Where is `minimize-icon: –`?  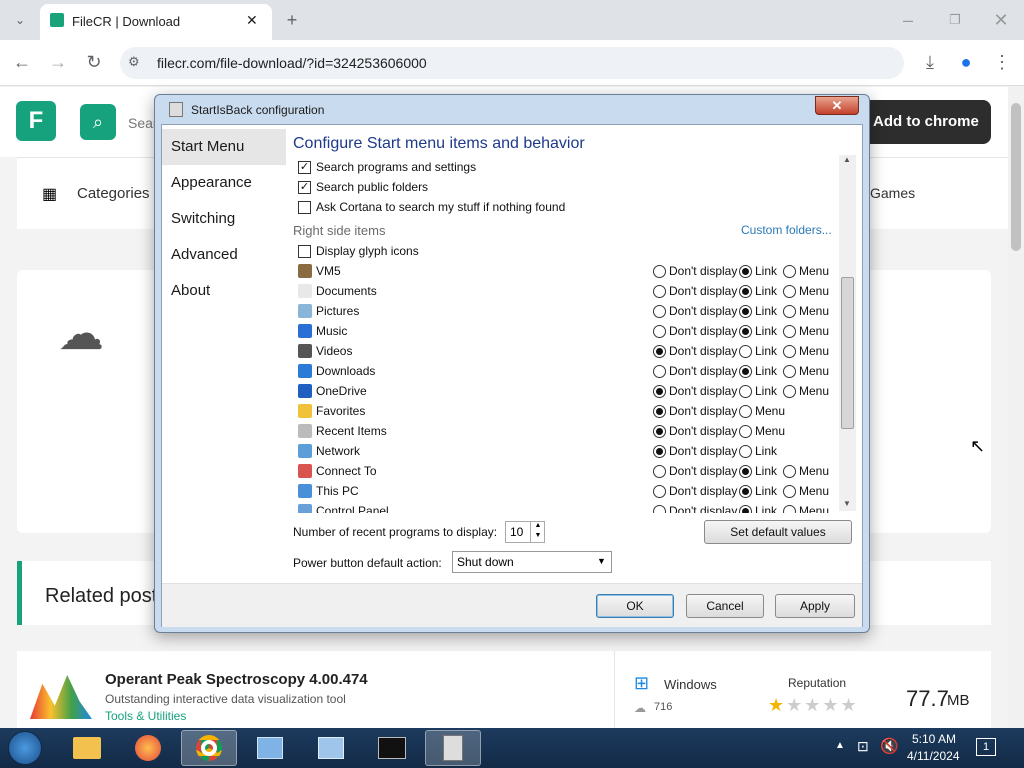
minimize-icon: – is located at coordinates (908, 20).